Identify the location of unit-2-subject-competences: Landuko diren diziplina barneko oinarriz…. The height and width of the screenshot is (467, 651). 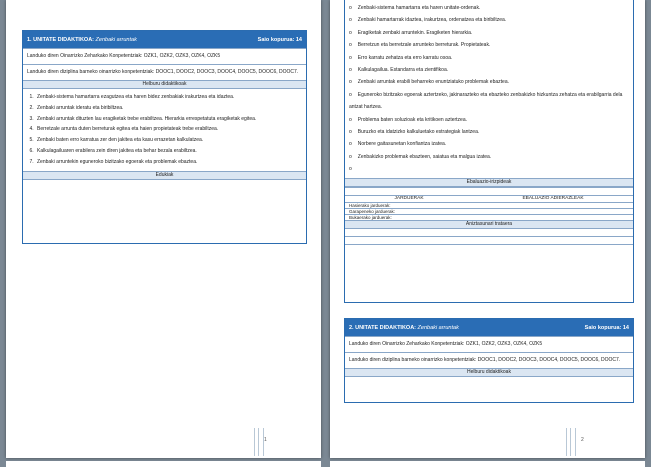
(489, 360).